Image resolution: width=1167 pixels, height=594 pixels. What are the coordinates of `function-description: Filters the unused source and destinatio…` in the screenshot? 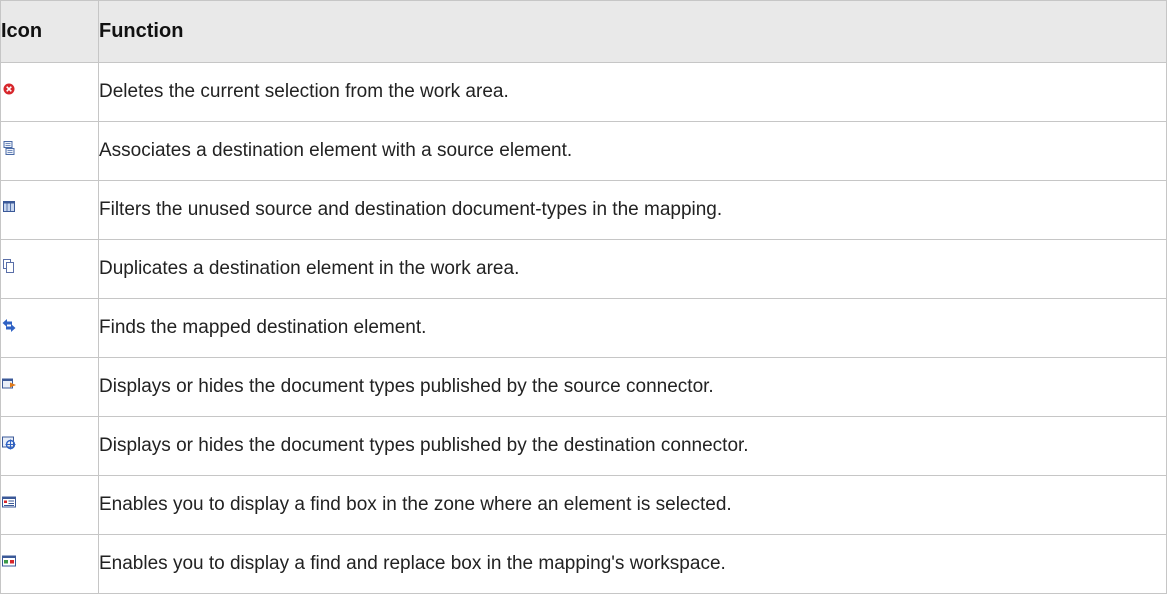 It's located at (632, 210).